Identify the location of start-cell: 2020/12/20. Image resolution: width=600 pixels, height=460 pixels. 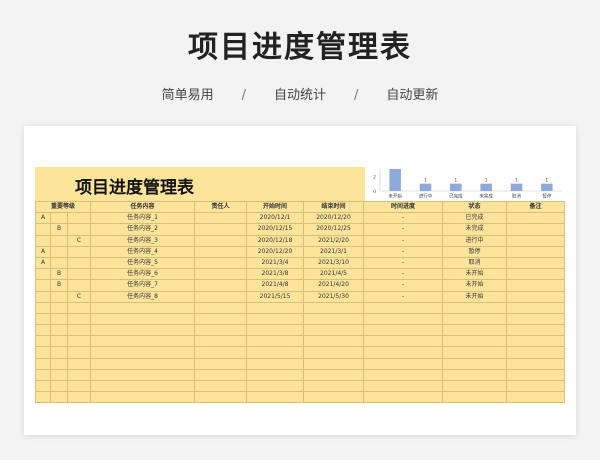
(275, 251).